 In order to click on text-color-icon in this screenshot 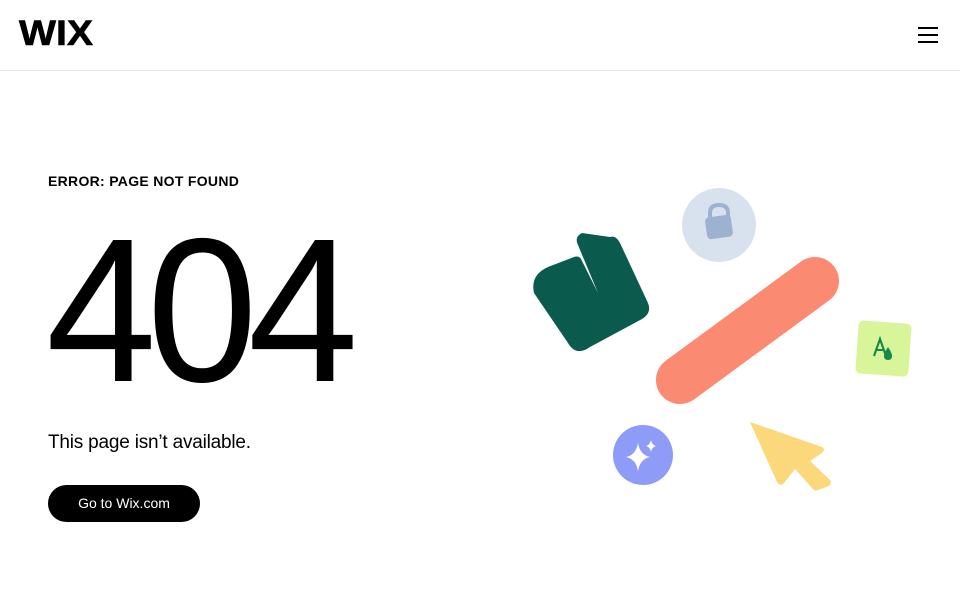, I will do `click(883, 348)`.